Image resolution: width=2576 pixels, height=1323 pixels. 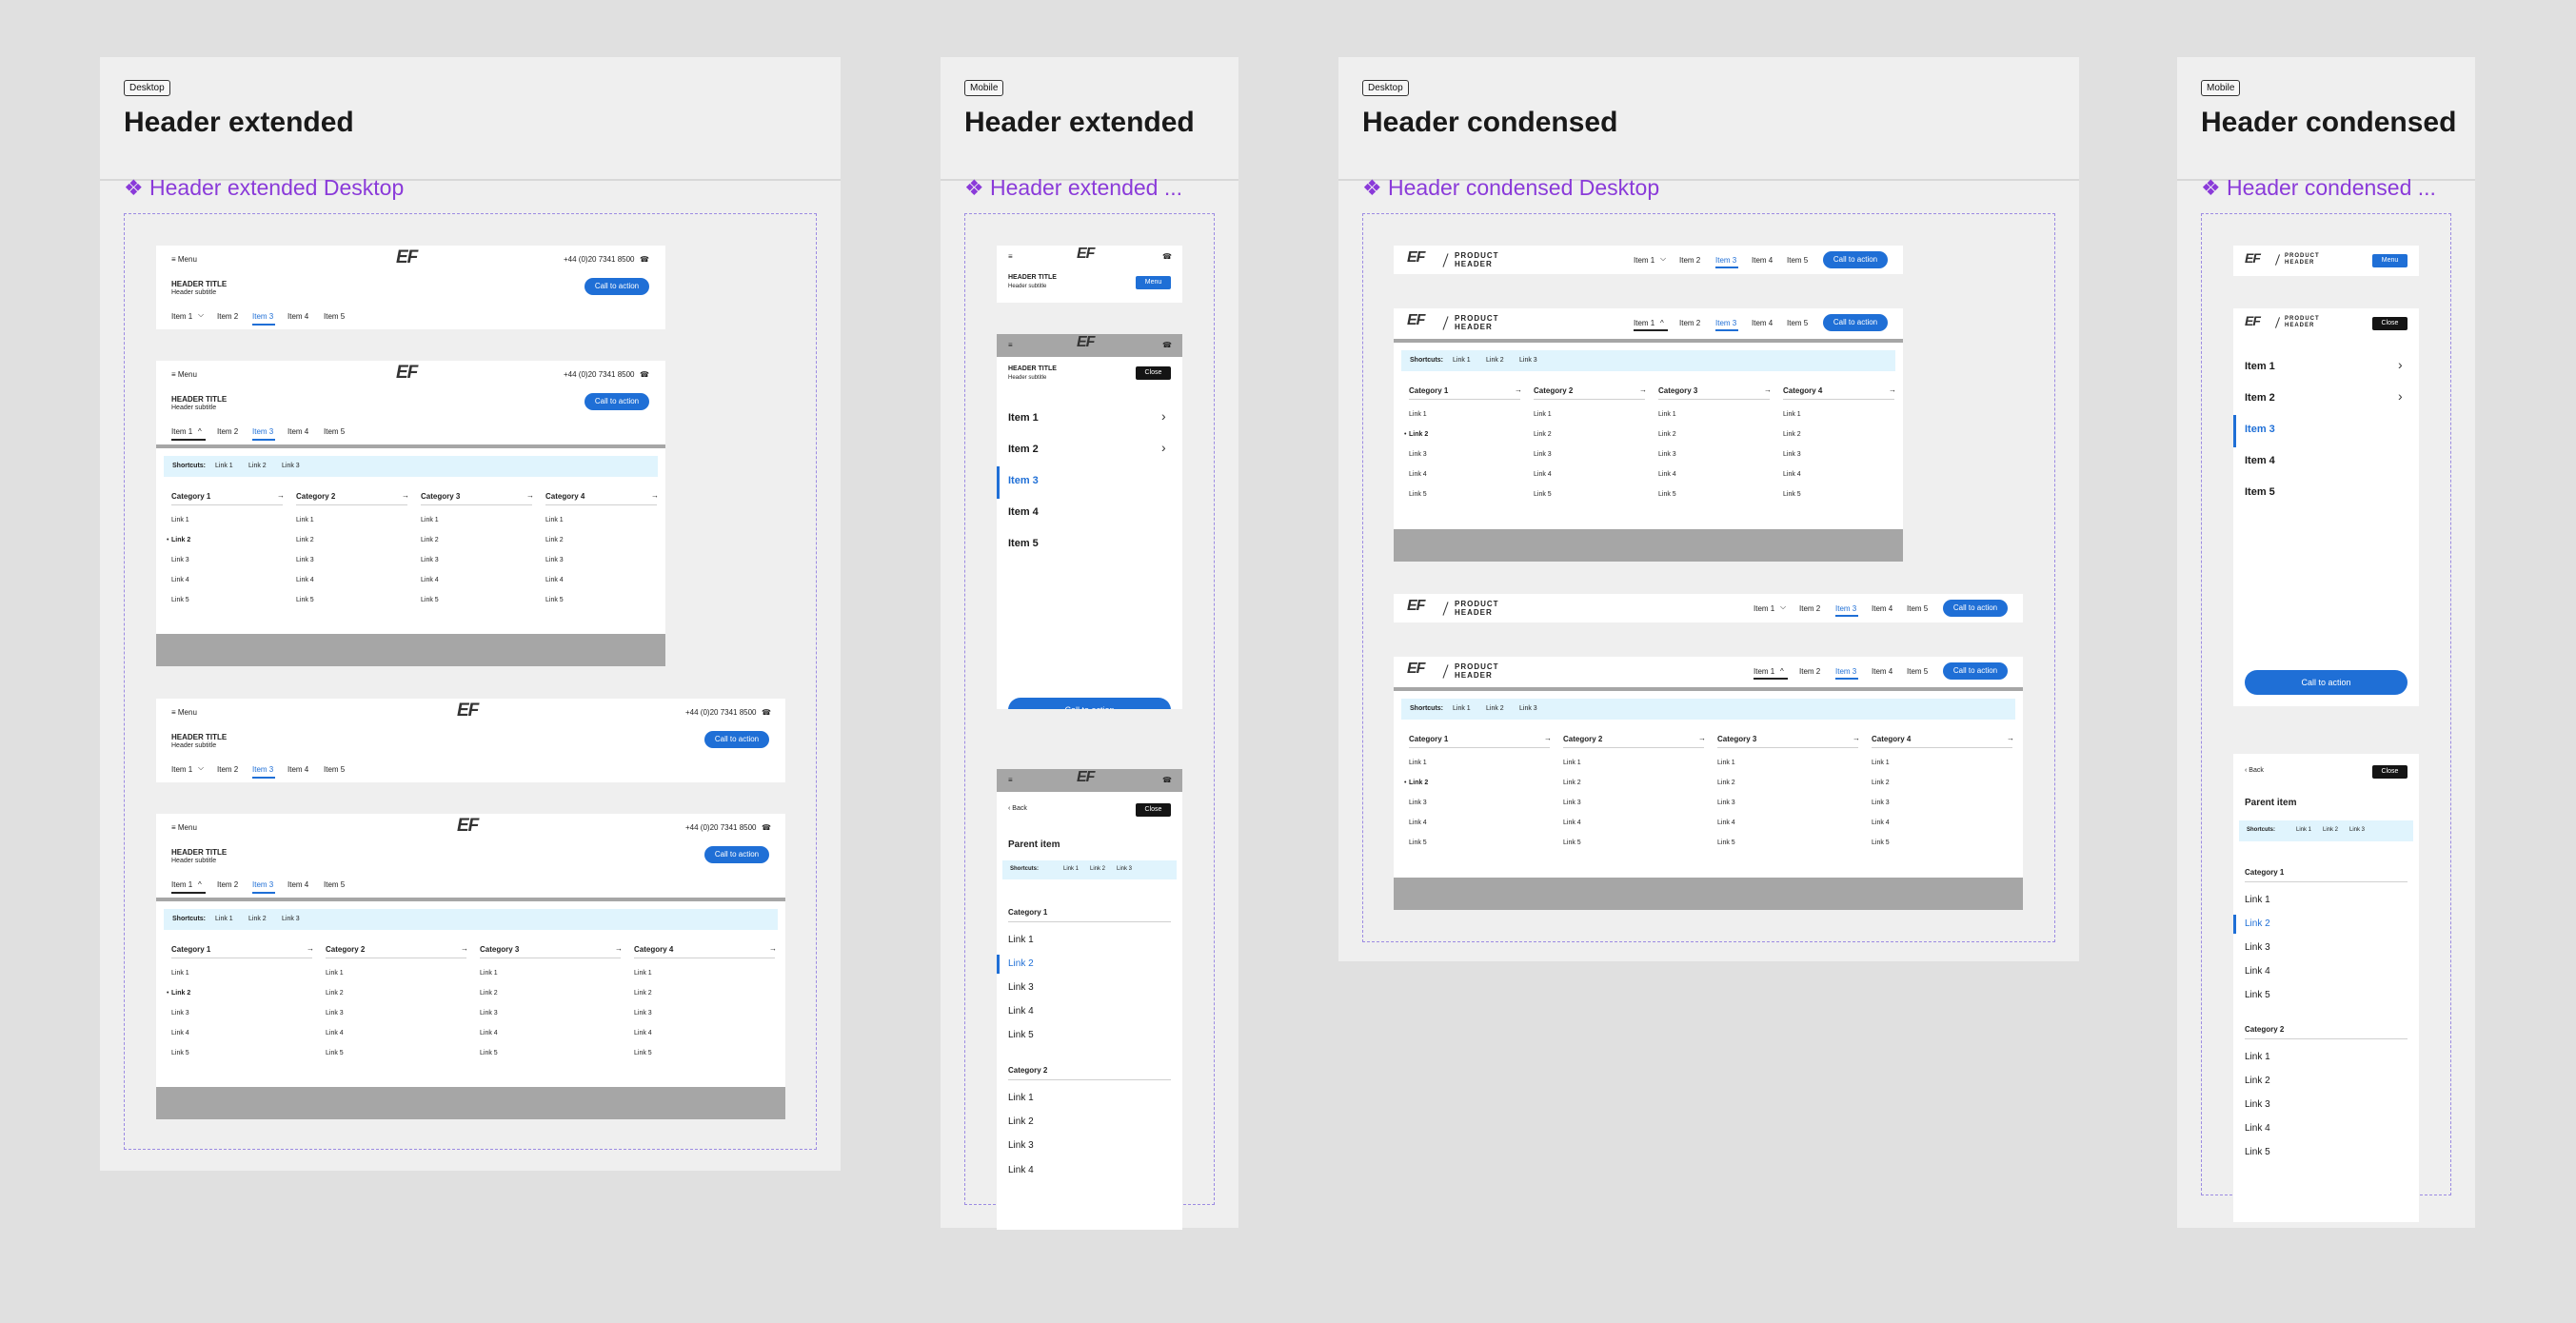 I want to click on menu-button: ≡ Menu, so click(x=184, y=259).